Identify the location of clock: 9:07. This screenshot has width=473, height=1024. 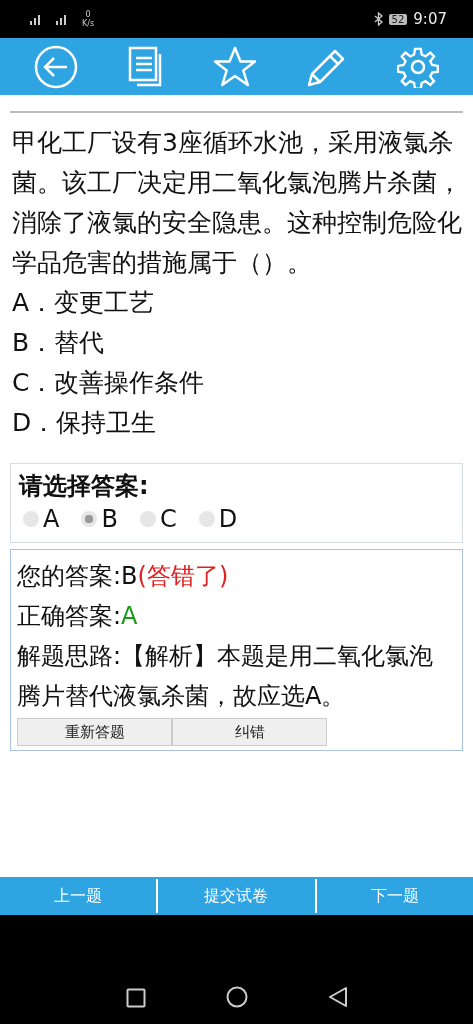
(430, 19).